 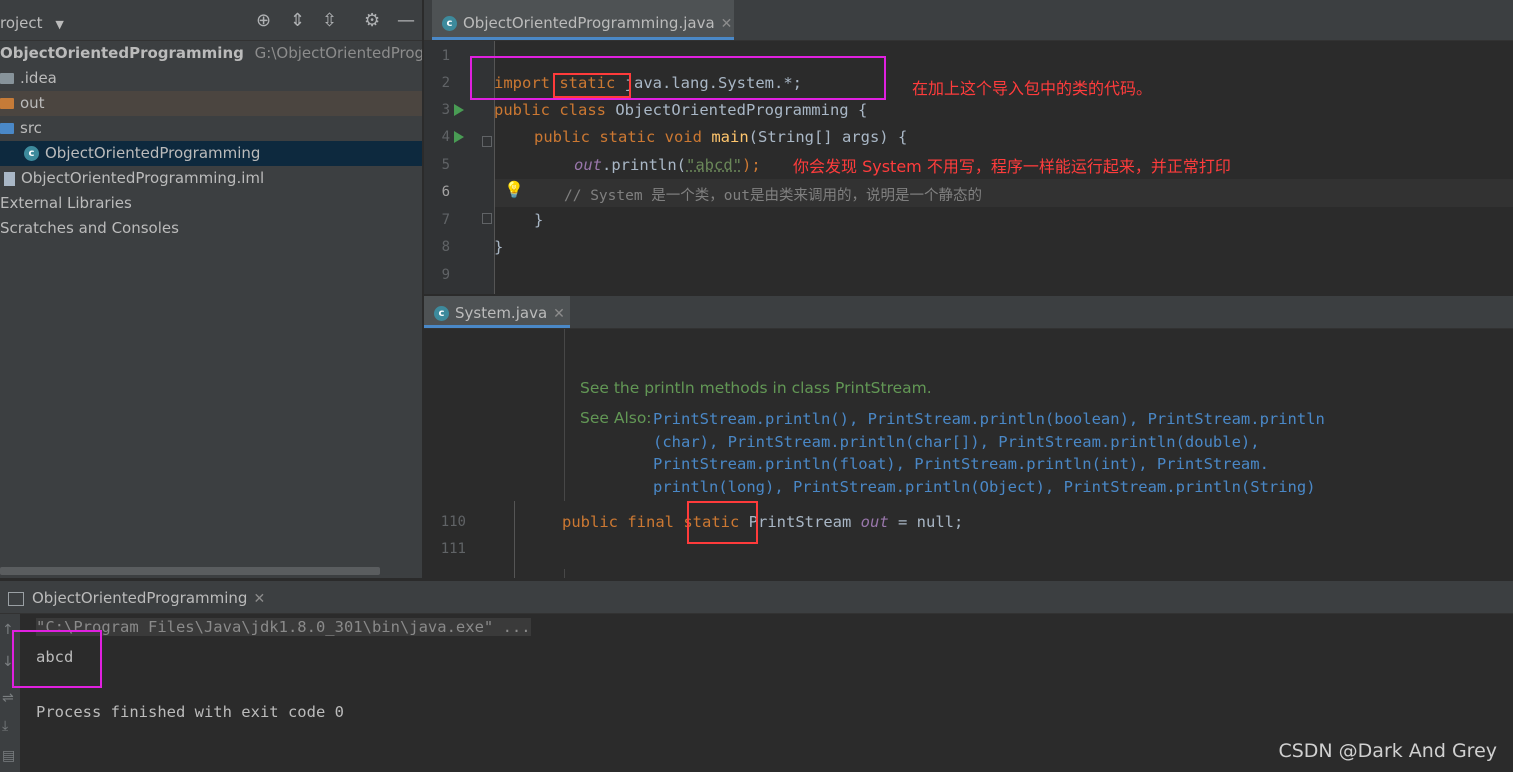 What do you see at coordinates (741, 110) in the screenshot?
I see `class-name: ObjectOrientedProgramming {` at bounding box center [741, 110].